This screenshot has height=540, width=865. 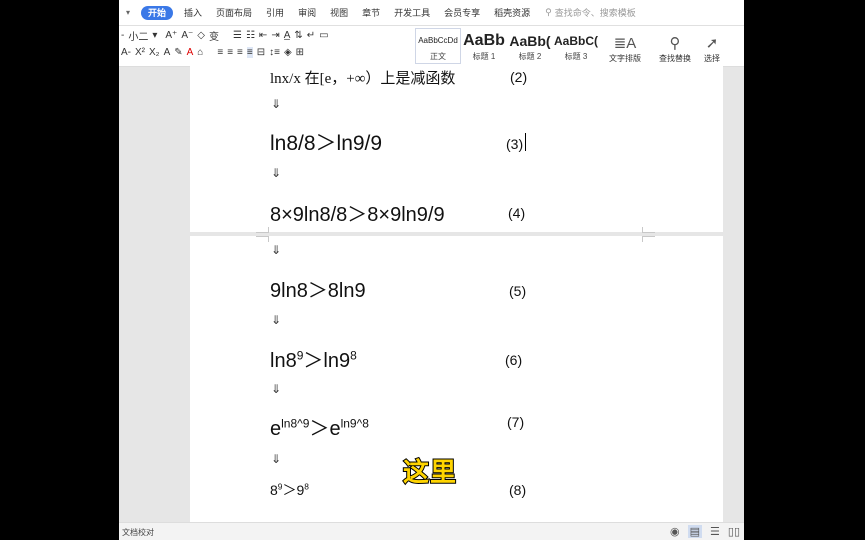 I want to click on page-view-icon: ▤, so click(x=695, y=531).